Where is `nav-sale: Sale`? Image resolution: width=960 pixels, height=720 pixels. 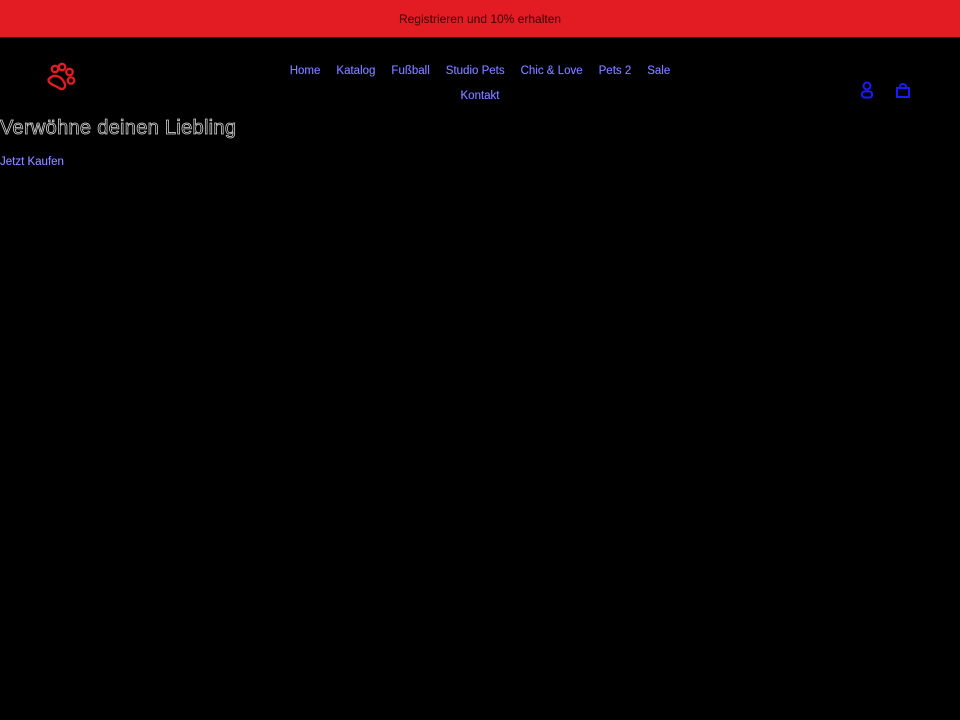 nav-sale: Sale is located at coordinates (658, 71).